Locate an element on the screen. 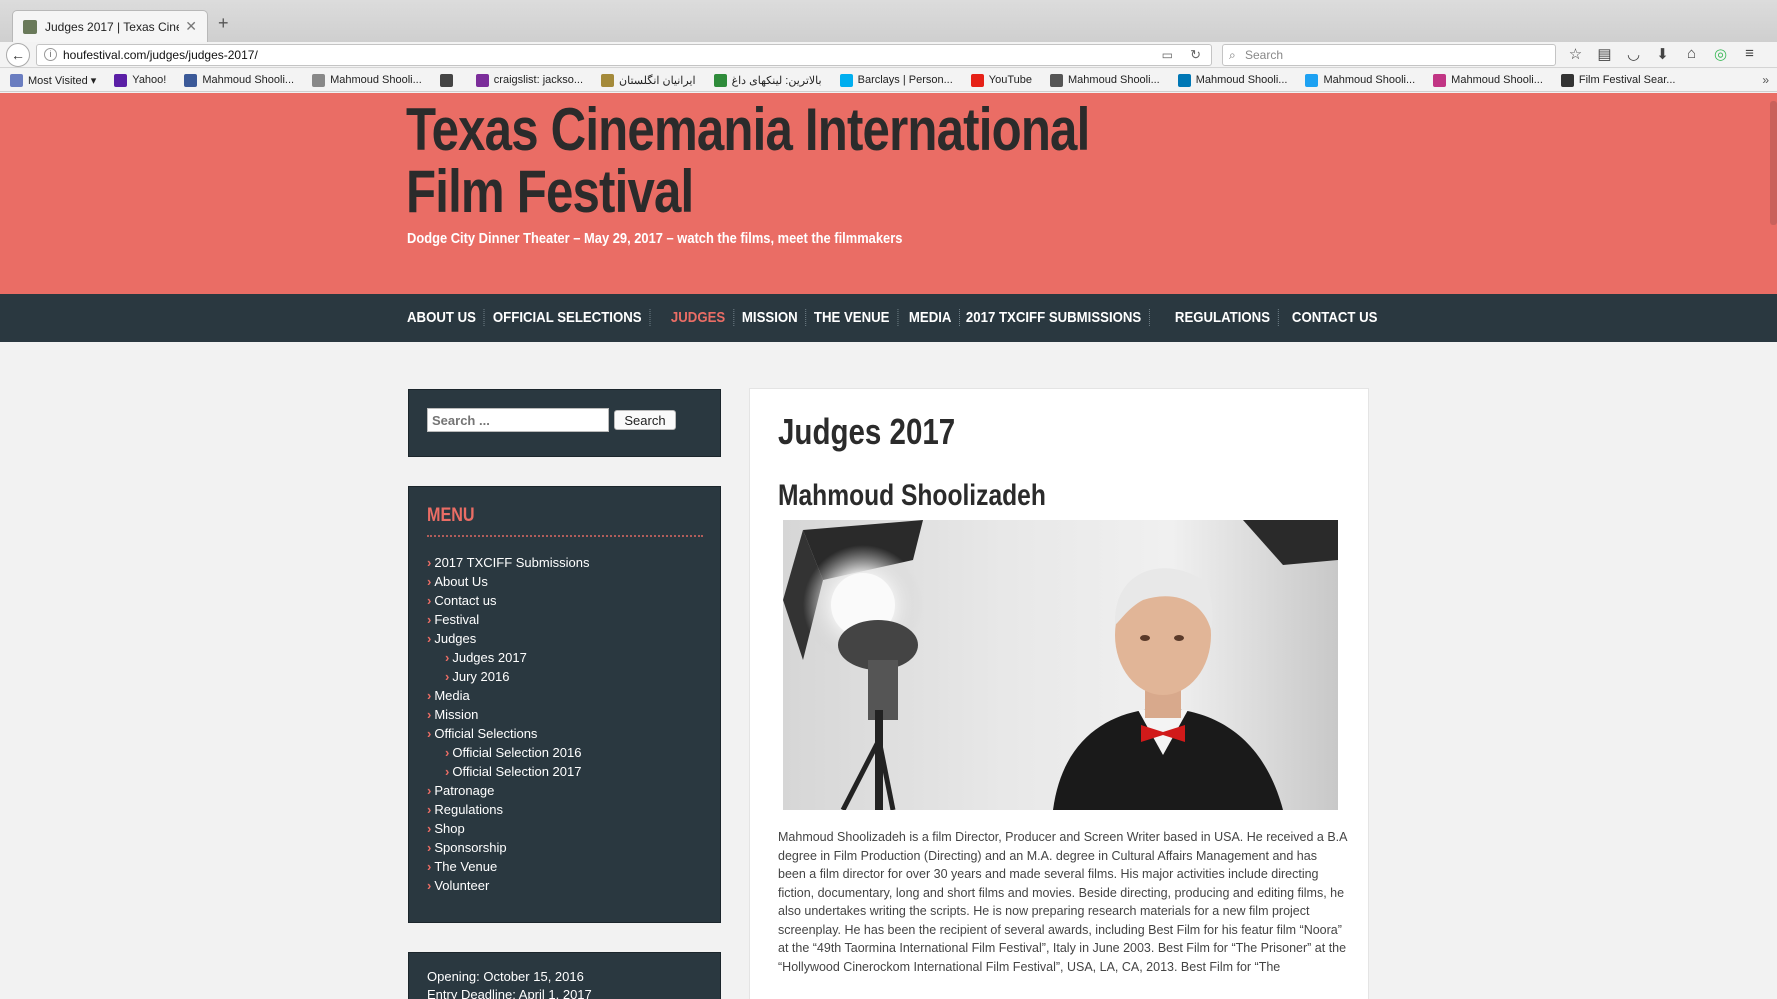 This screenshot has height=999, width=1777. menu-item-patronage: Patronage is located at coordinates (508, 790).